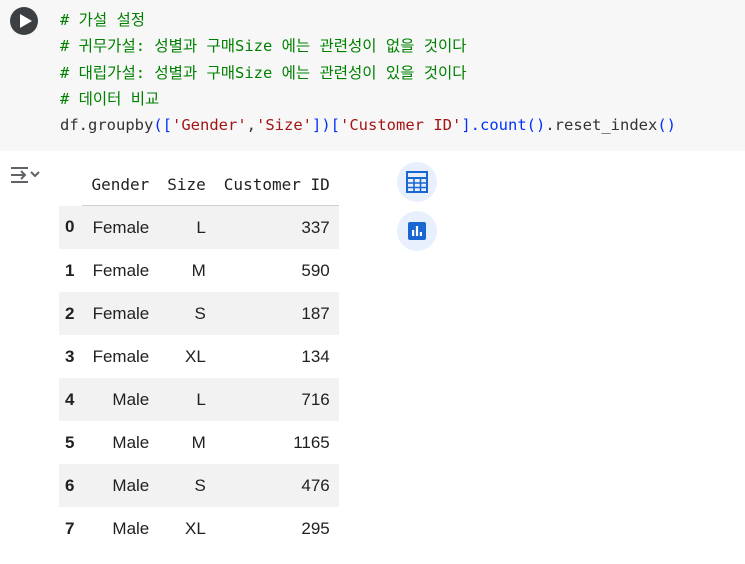 Image resolution: width=745 pixels, height=564 pixels. Describe the element at coordinates (70, 356) in the screenshot. I see `row-index: 3` at that location.